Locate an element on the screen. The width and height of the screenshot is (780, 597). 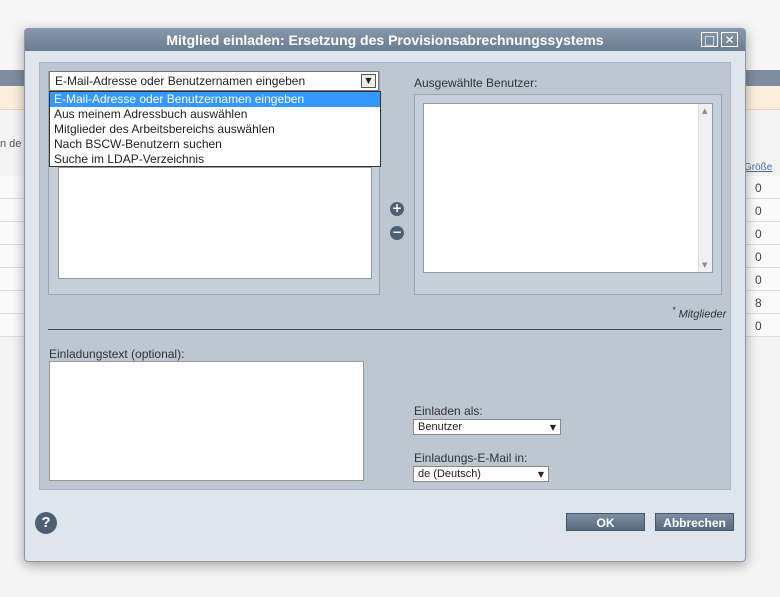
remove-user-icon: − is located at coordinates (397, 233).